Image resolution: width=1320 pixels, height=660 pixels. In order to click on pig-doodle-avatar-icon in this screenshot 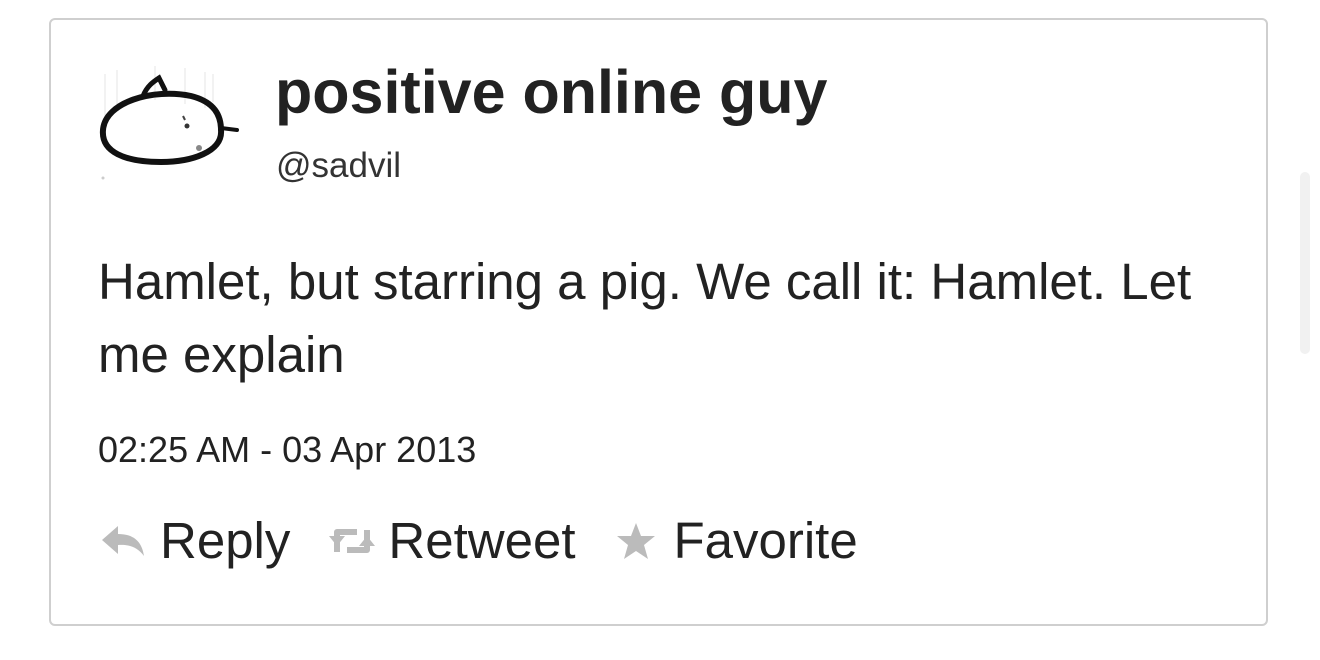, I will do `click(169, 123)`.